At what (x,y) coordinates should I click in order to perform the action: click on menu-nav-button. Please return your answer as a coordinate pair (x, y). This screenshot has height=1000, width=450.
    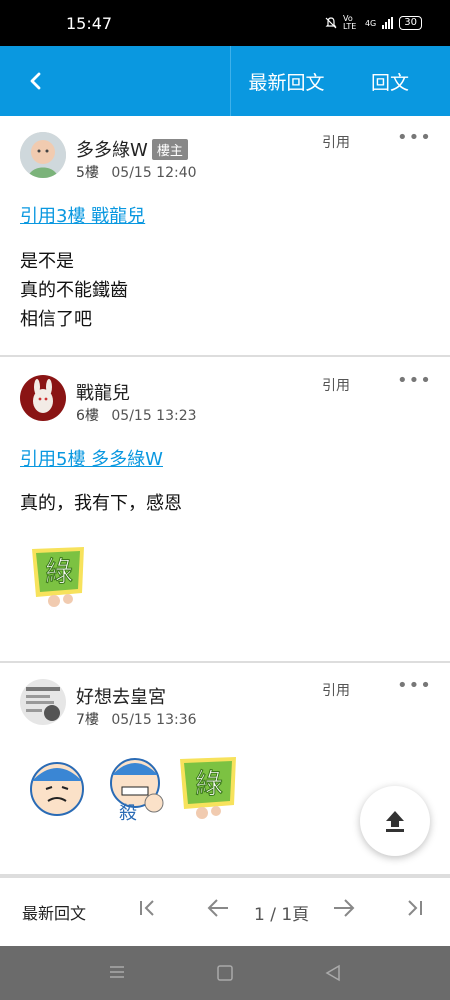
    Looking at the image, I should click on (117, 974).